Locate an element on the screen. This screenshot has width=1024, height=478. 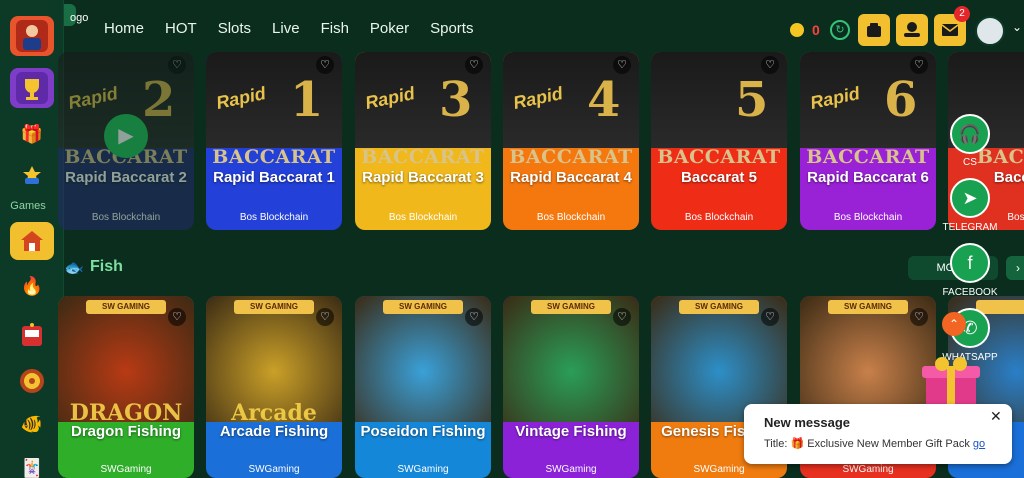
baccarat-number: 6 is located at coordinates (901, 100).